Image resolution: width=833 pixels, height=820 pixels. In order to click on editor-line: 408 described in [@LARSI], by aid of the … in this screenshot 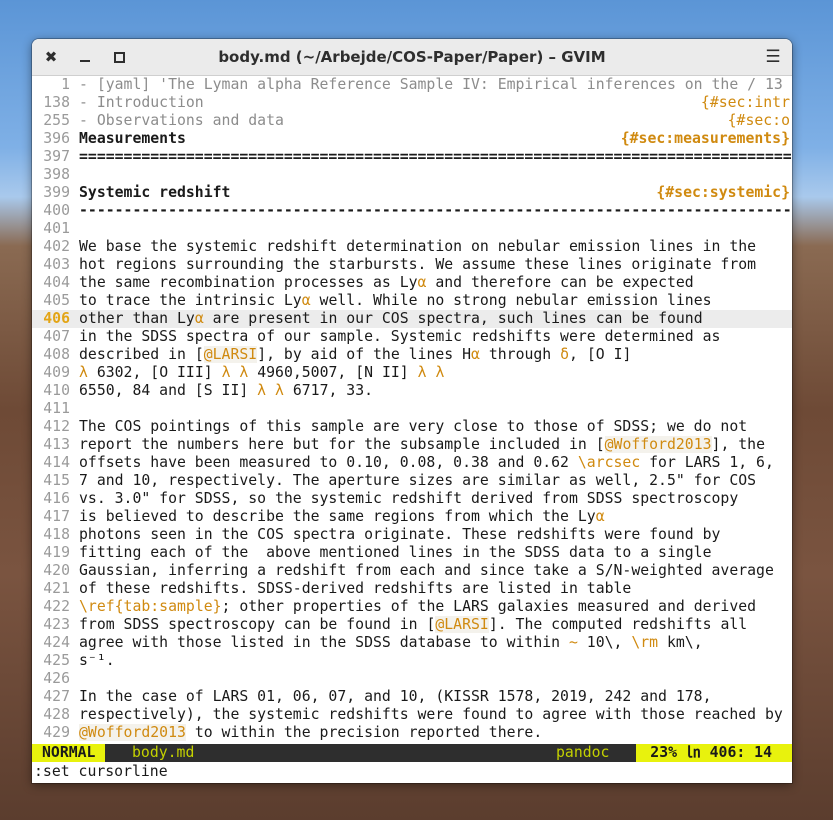, I will do `click(412, 355)`.